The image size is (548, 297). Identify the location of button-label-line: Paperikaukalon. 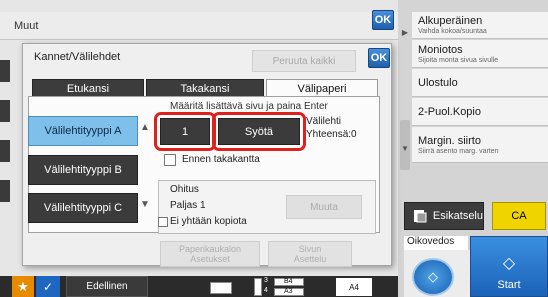
(210, 249).